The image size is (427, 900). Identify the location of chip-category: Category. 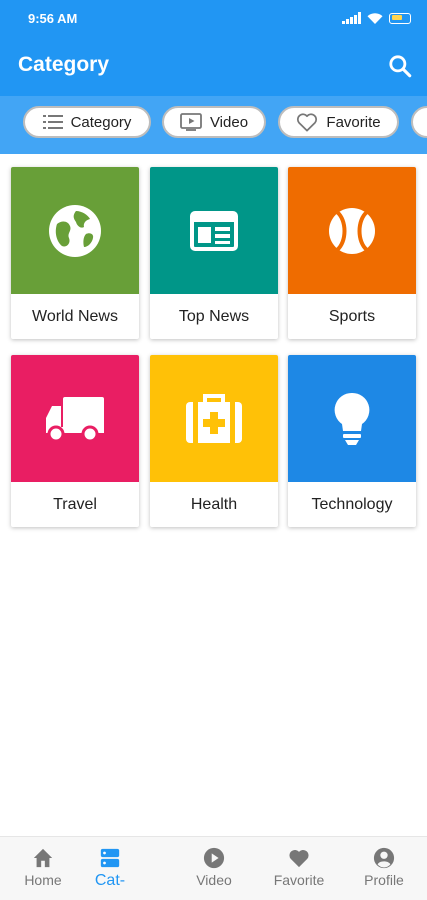
(87, 122).